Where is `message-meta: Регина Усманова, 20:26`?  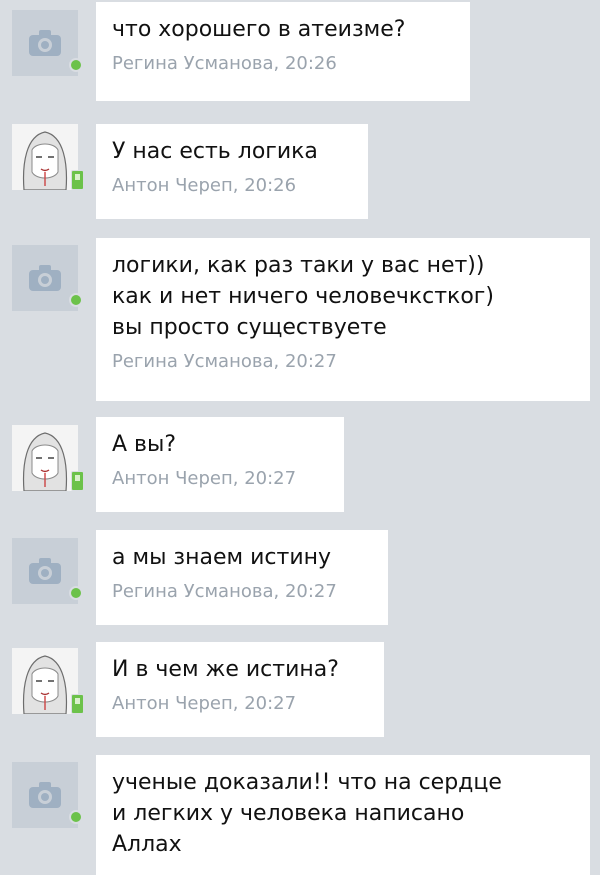
message-meta: Регина Усманова, 20:26 is located at coordinates (224, 63).